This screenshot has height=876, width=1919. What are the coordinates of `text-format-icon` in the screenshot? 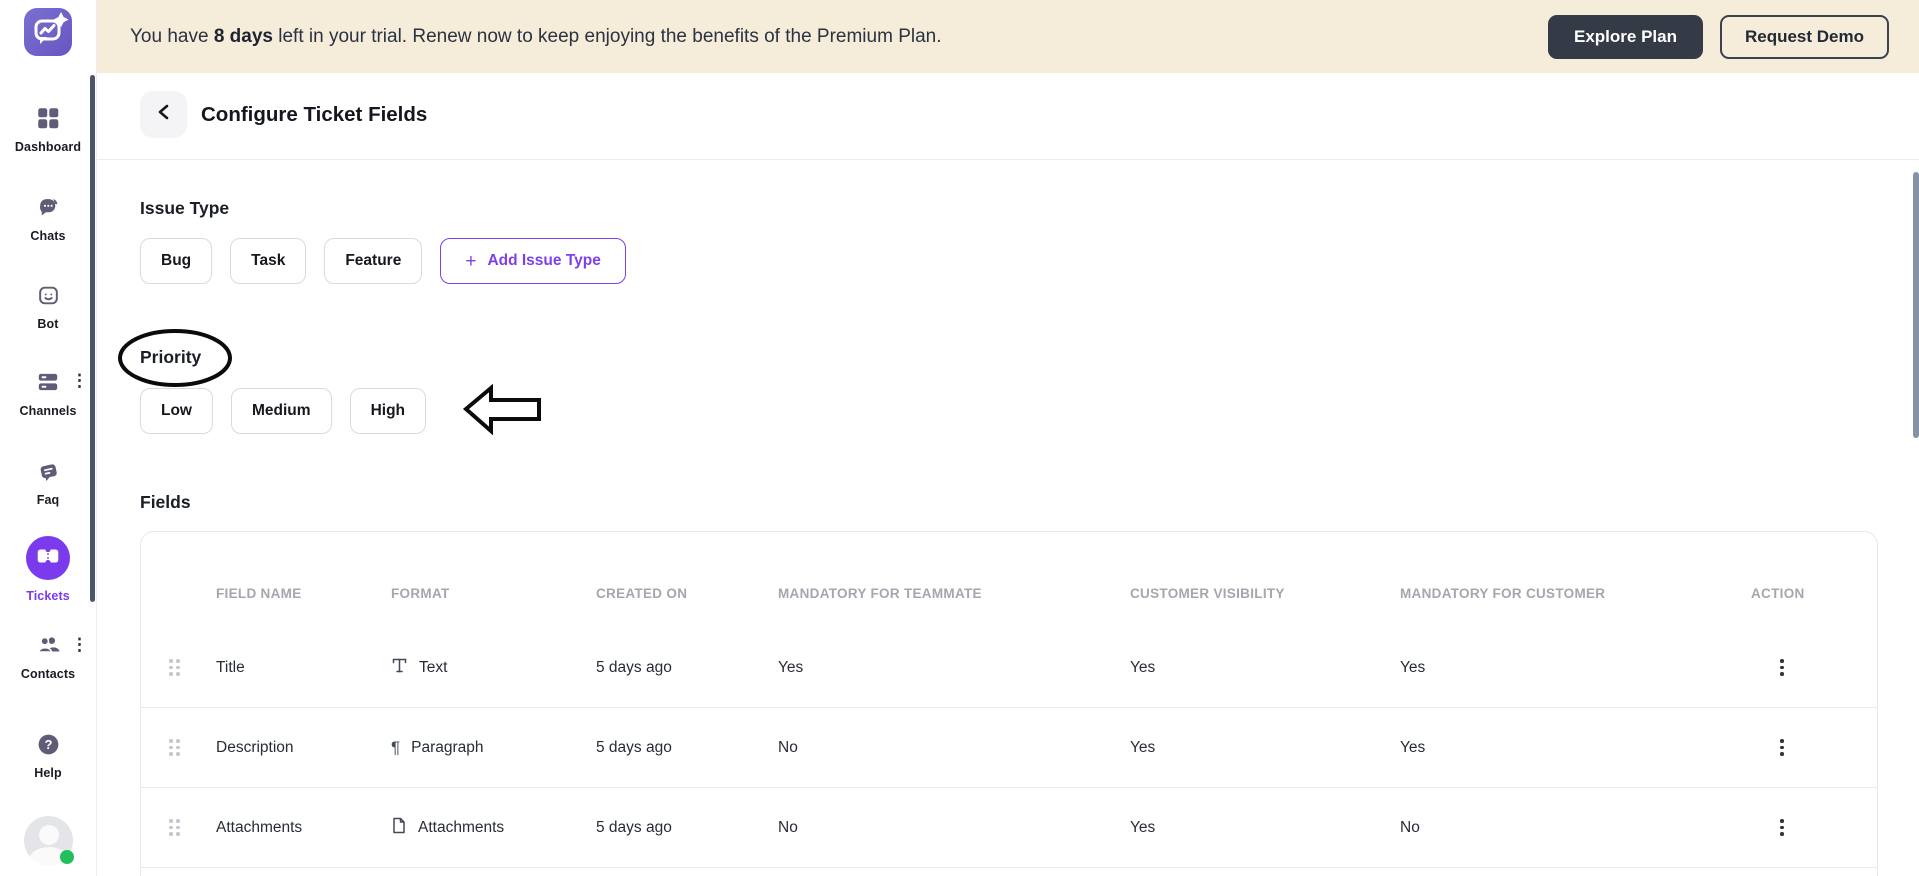 It's located at (399, 668).